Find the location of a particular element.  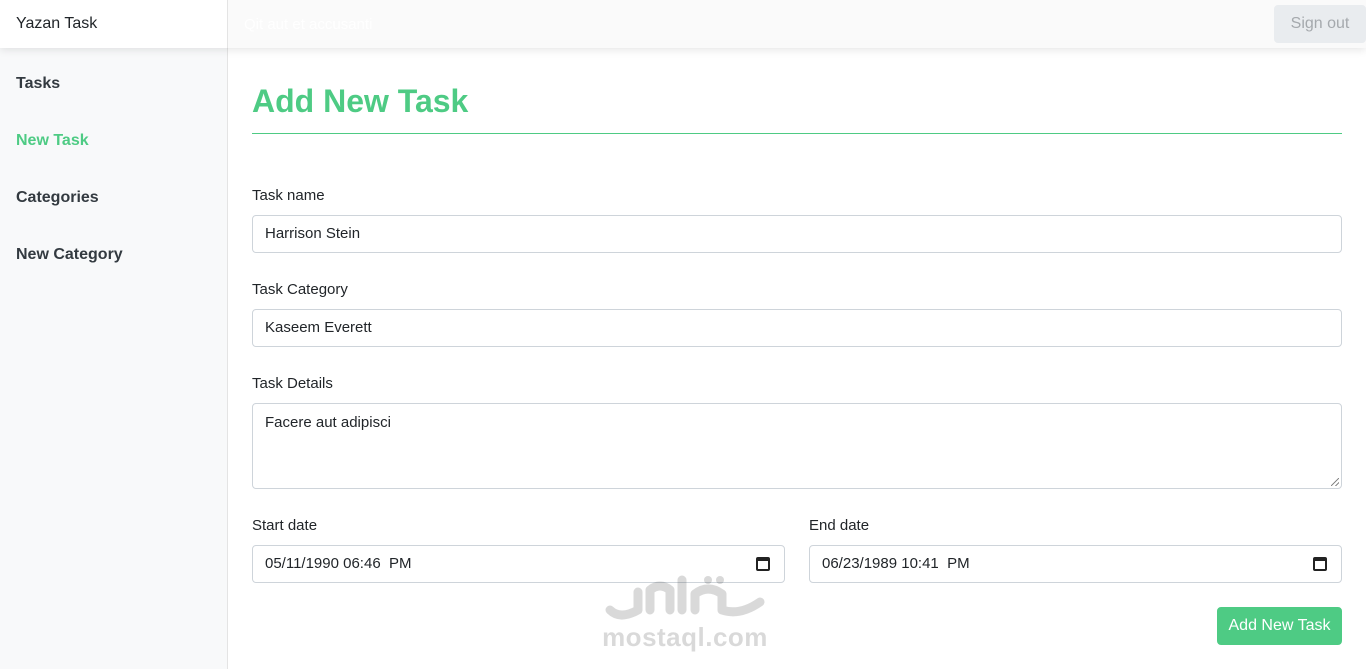

sign-out-button: Sign out is located at coordinates (1320, 24).